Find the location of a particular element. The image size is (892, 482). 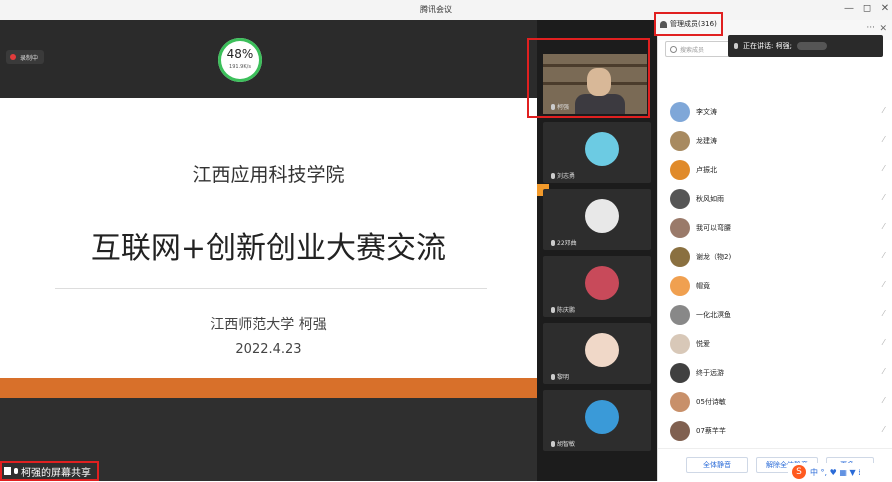

member-row: 终于远游 ⁄ is located at coordinates (775, 373).